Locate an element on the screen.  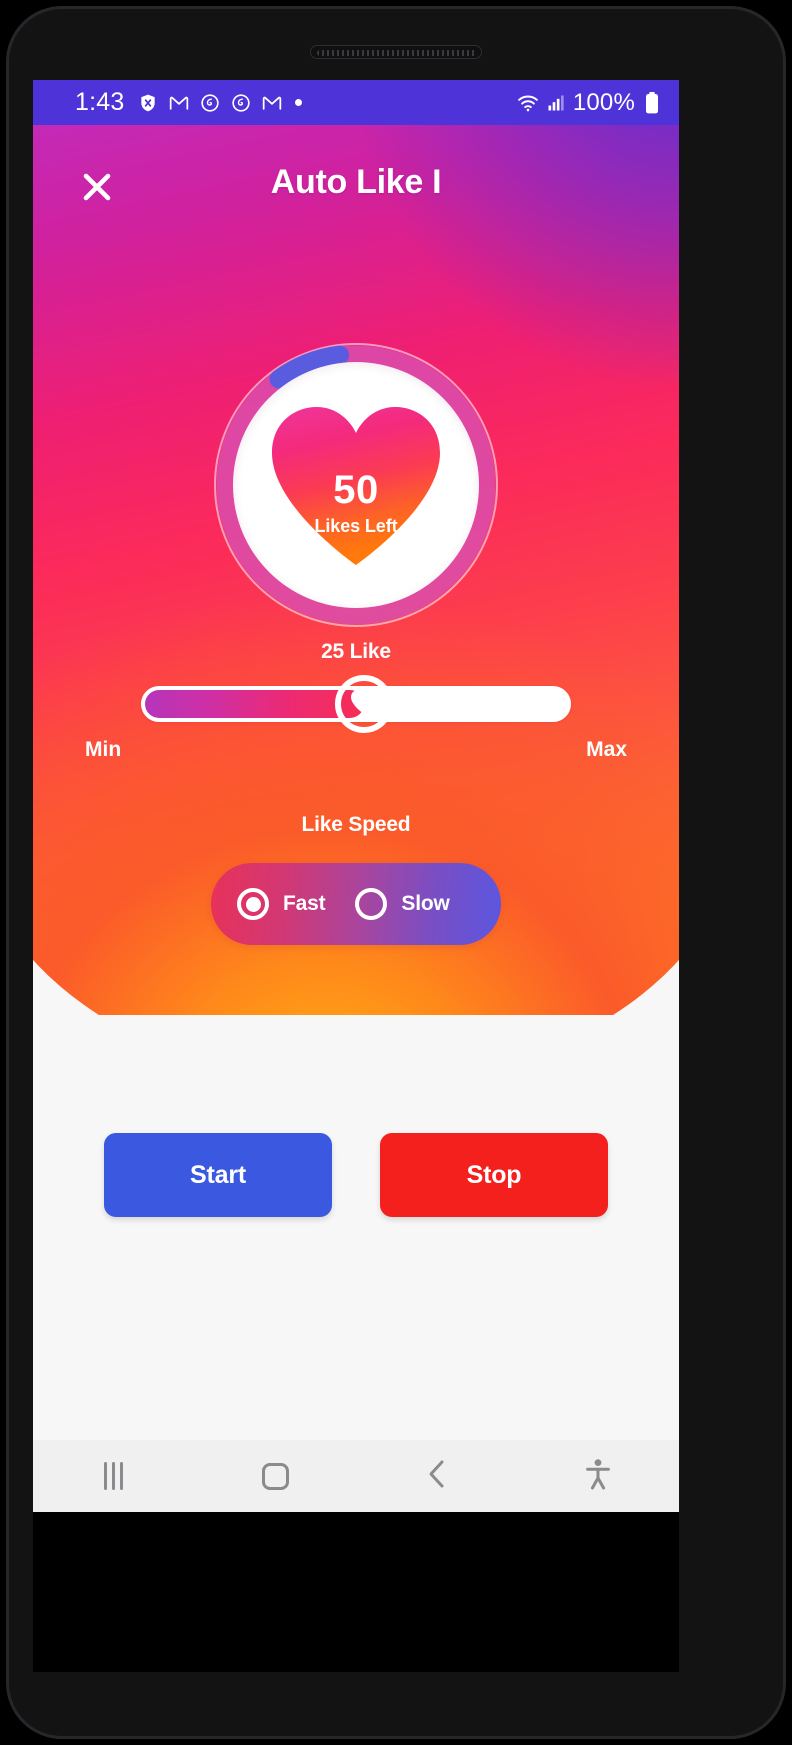
app-bar: Auto Like I is located at coordinates (356, 182).